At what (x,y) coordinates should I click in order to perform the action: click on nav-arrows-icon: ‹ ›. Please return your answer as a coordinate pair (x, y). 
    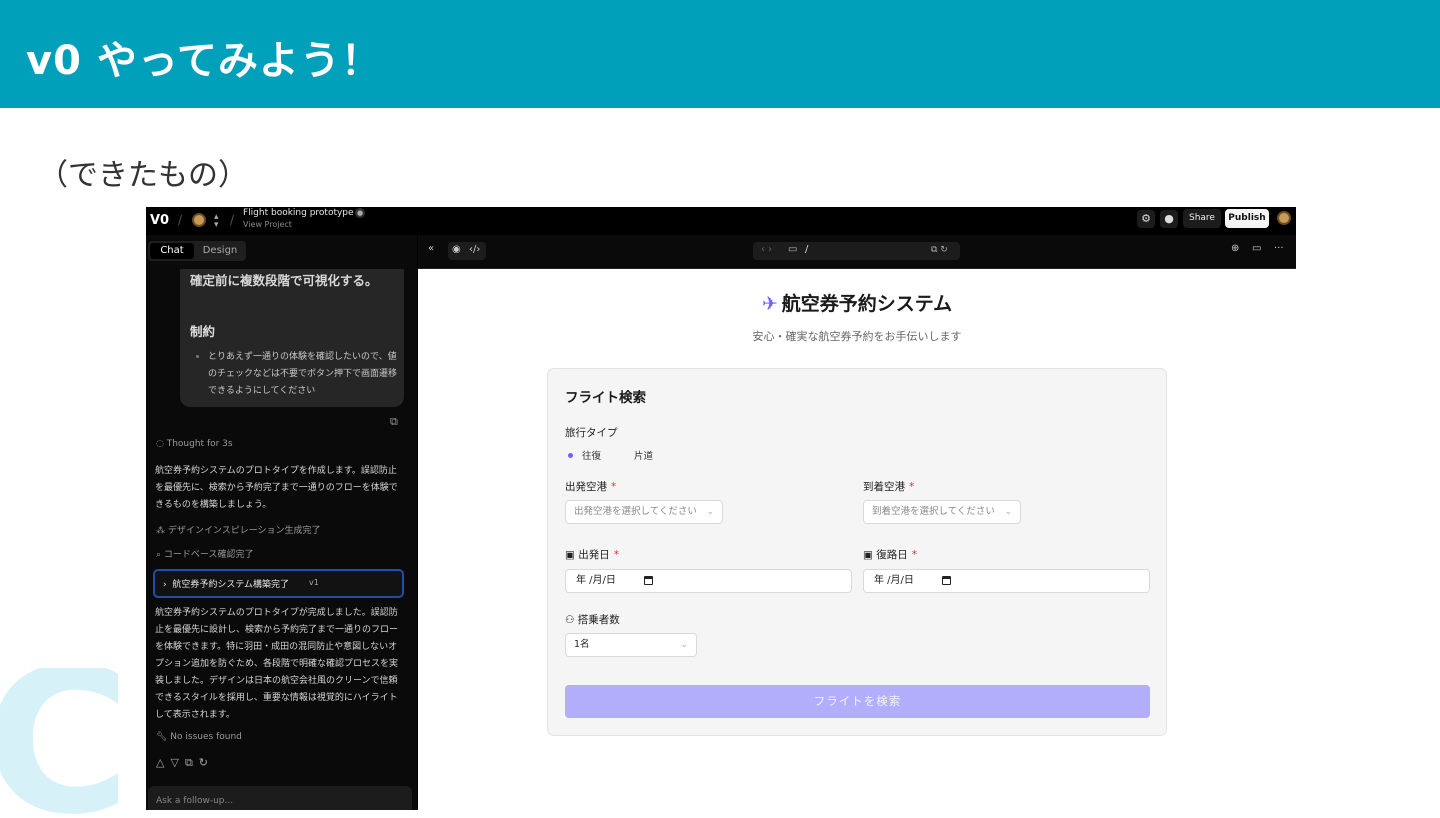
    Looking at the image, I should click on (766, 249).